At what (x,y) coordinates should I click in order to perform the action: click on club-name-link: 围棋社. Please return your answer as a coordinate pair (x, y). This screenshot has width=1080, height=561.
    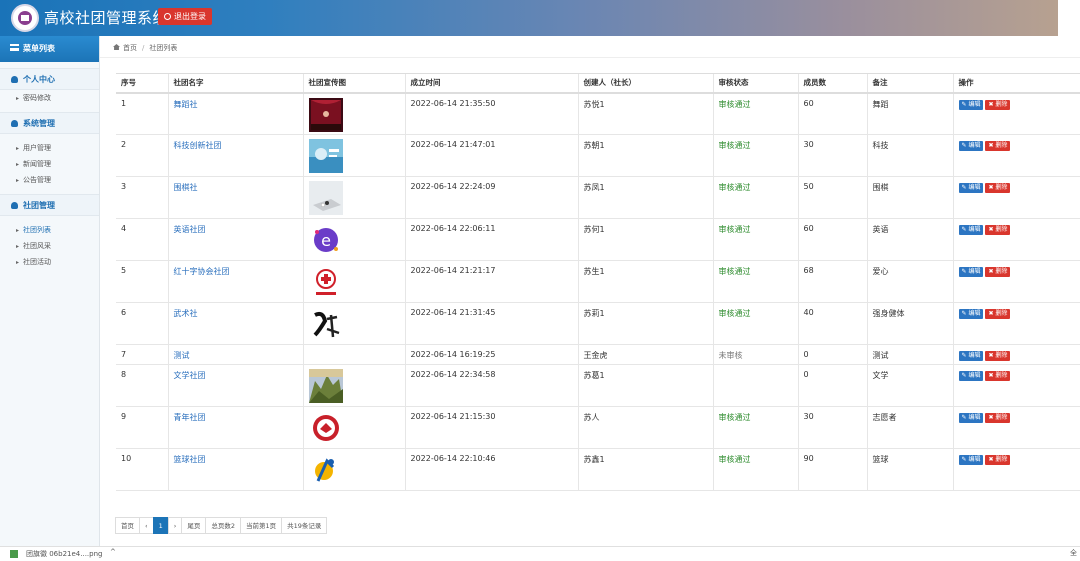
    Looking at the image, I should click on (235, 197).